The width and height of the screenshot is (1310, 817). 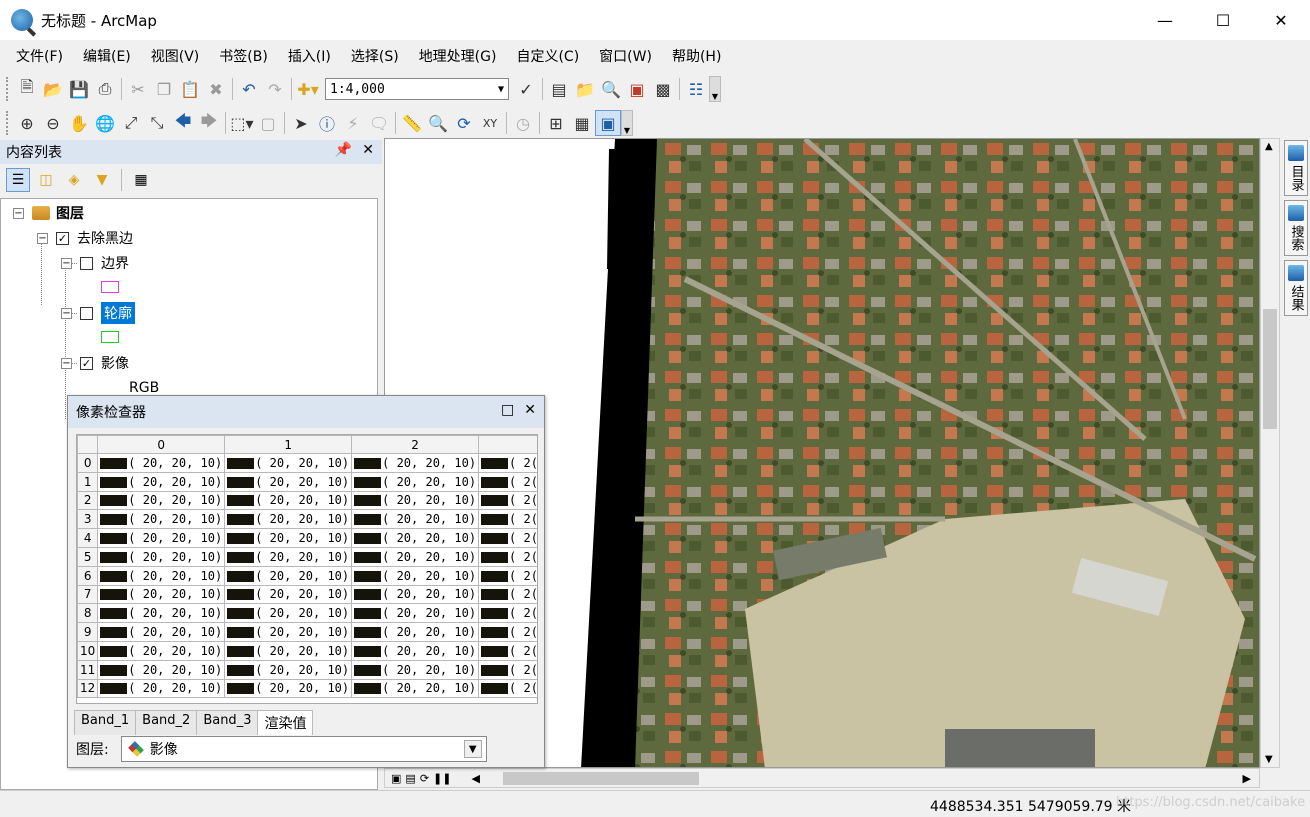 I want to click on menu-edit: 编辑(E), so click(x=107, y=56).